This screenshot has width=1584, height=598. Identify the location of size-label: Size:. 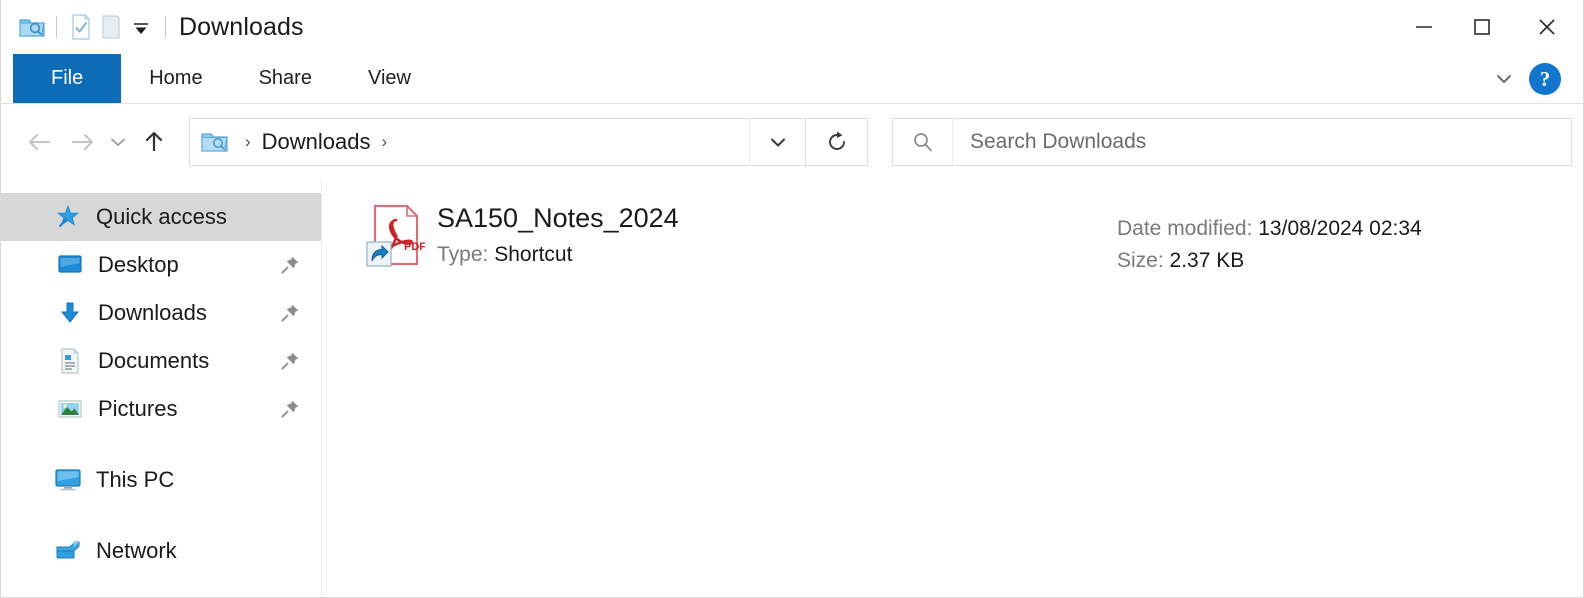
(1140, 260).